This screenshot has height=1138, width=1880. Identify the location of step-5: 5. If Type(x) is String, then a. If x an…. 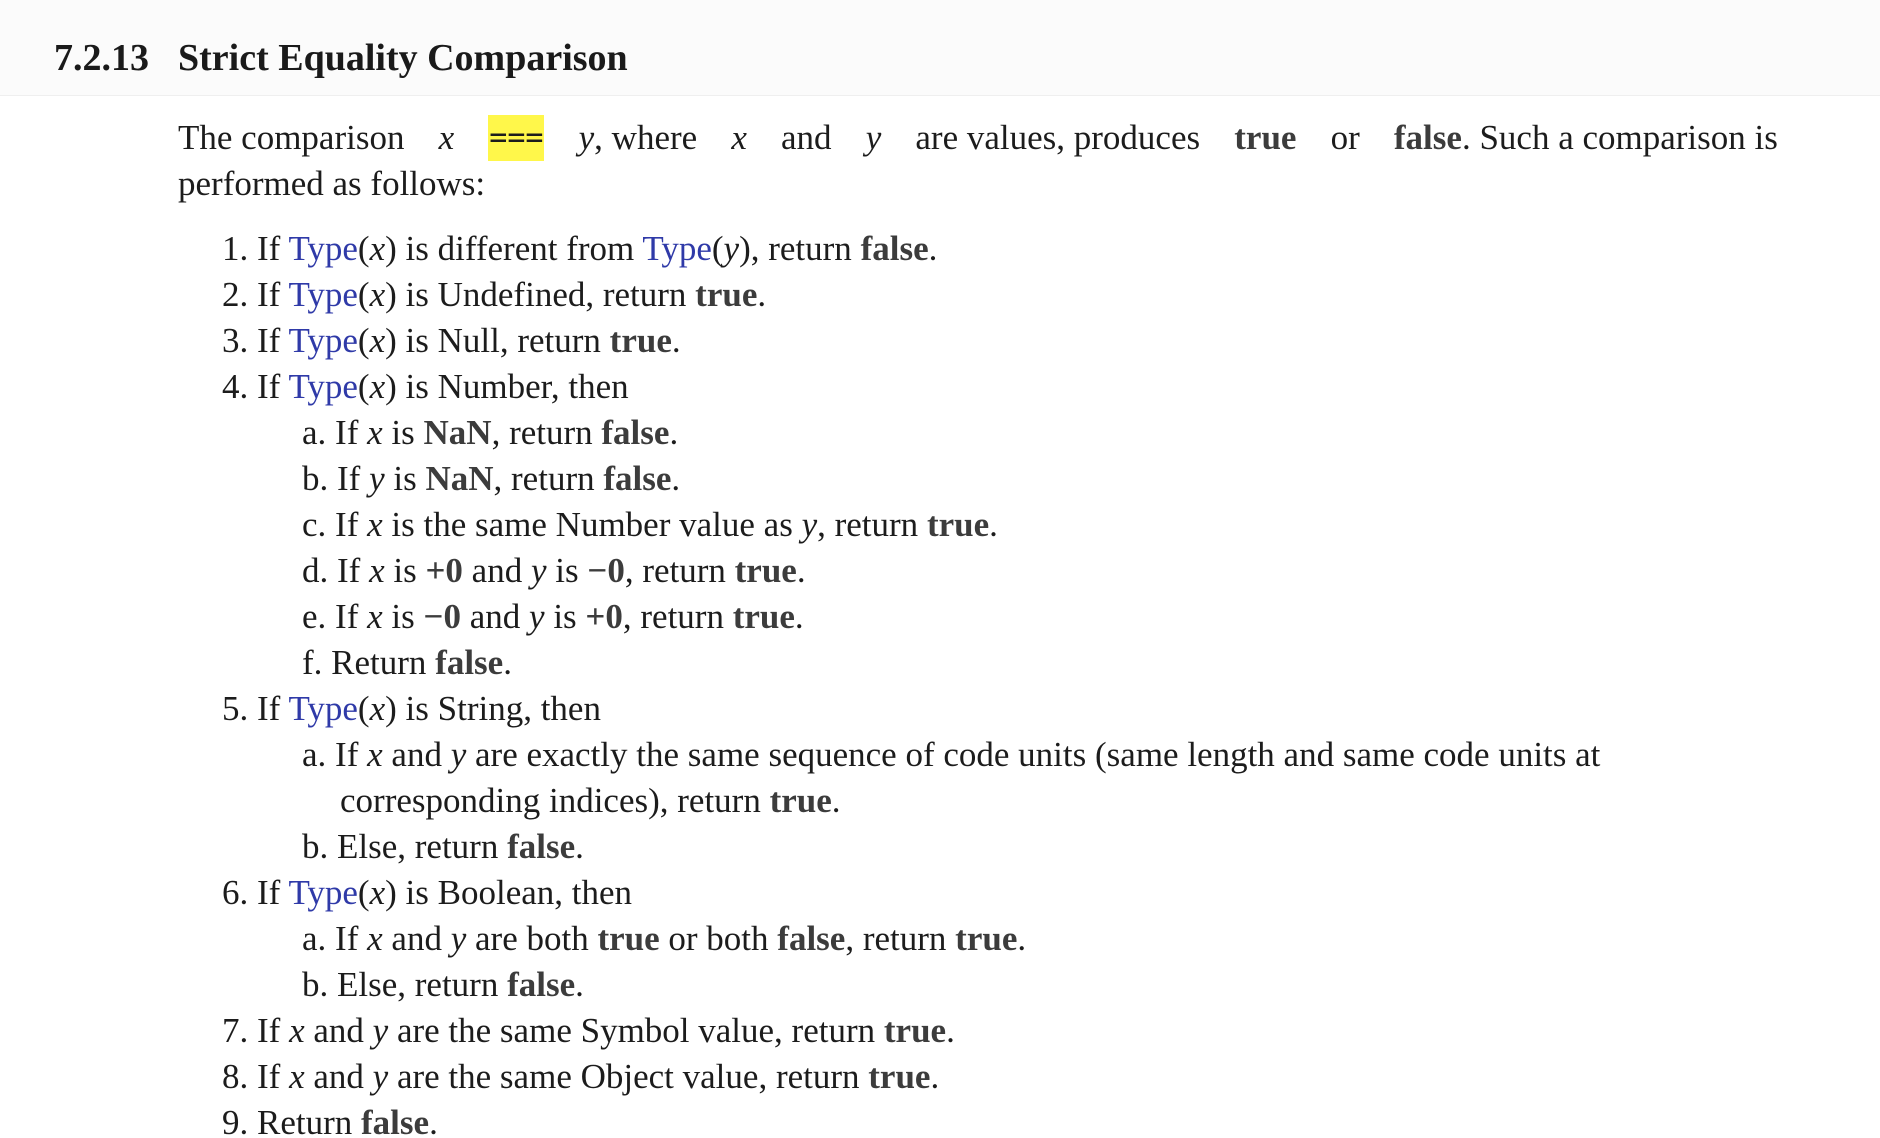
(911, 778).